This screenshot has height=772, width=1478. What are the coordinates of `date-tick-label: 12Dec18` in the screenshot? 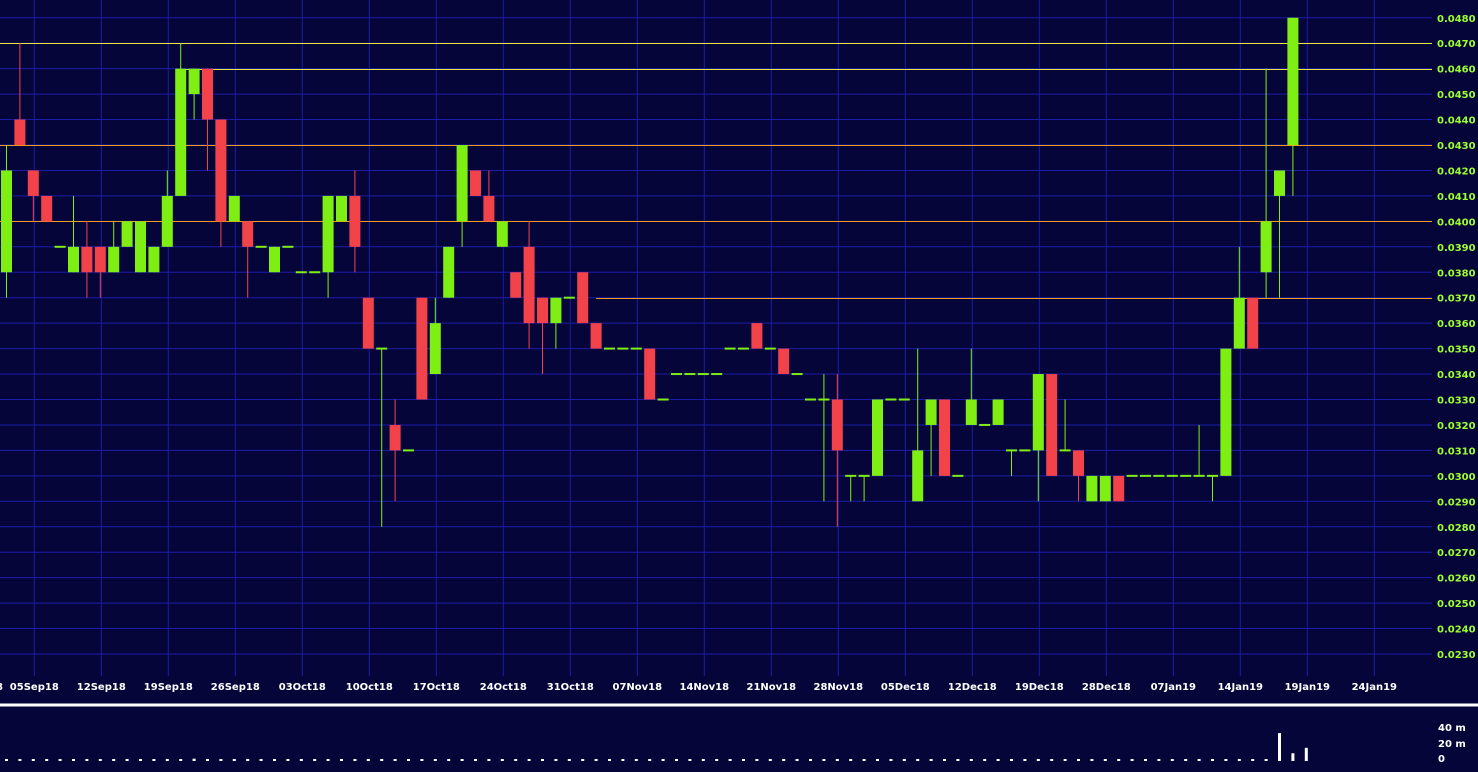 It's located at (972, 687).